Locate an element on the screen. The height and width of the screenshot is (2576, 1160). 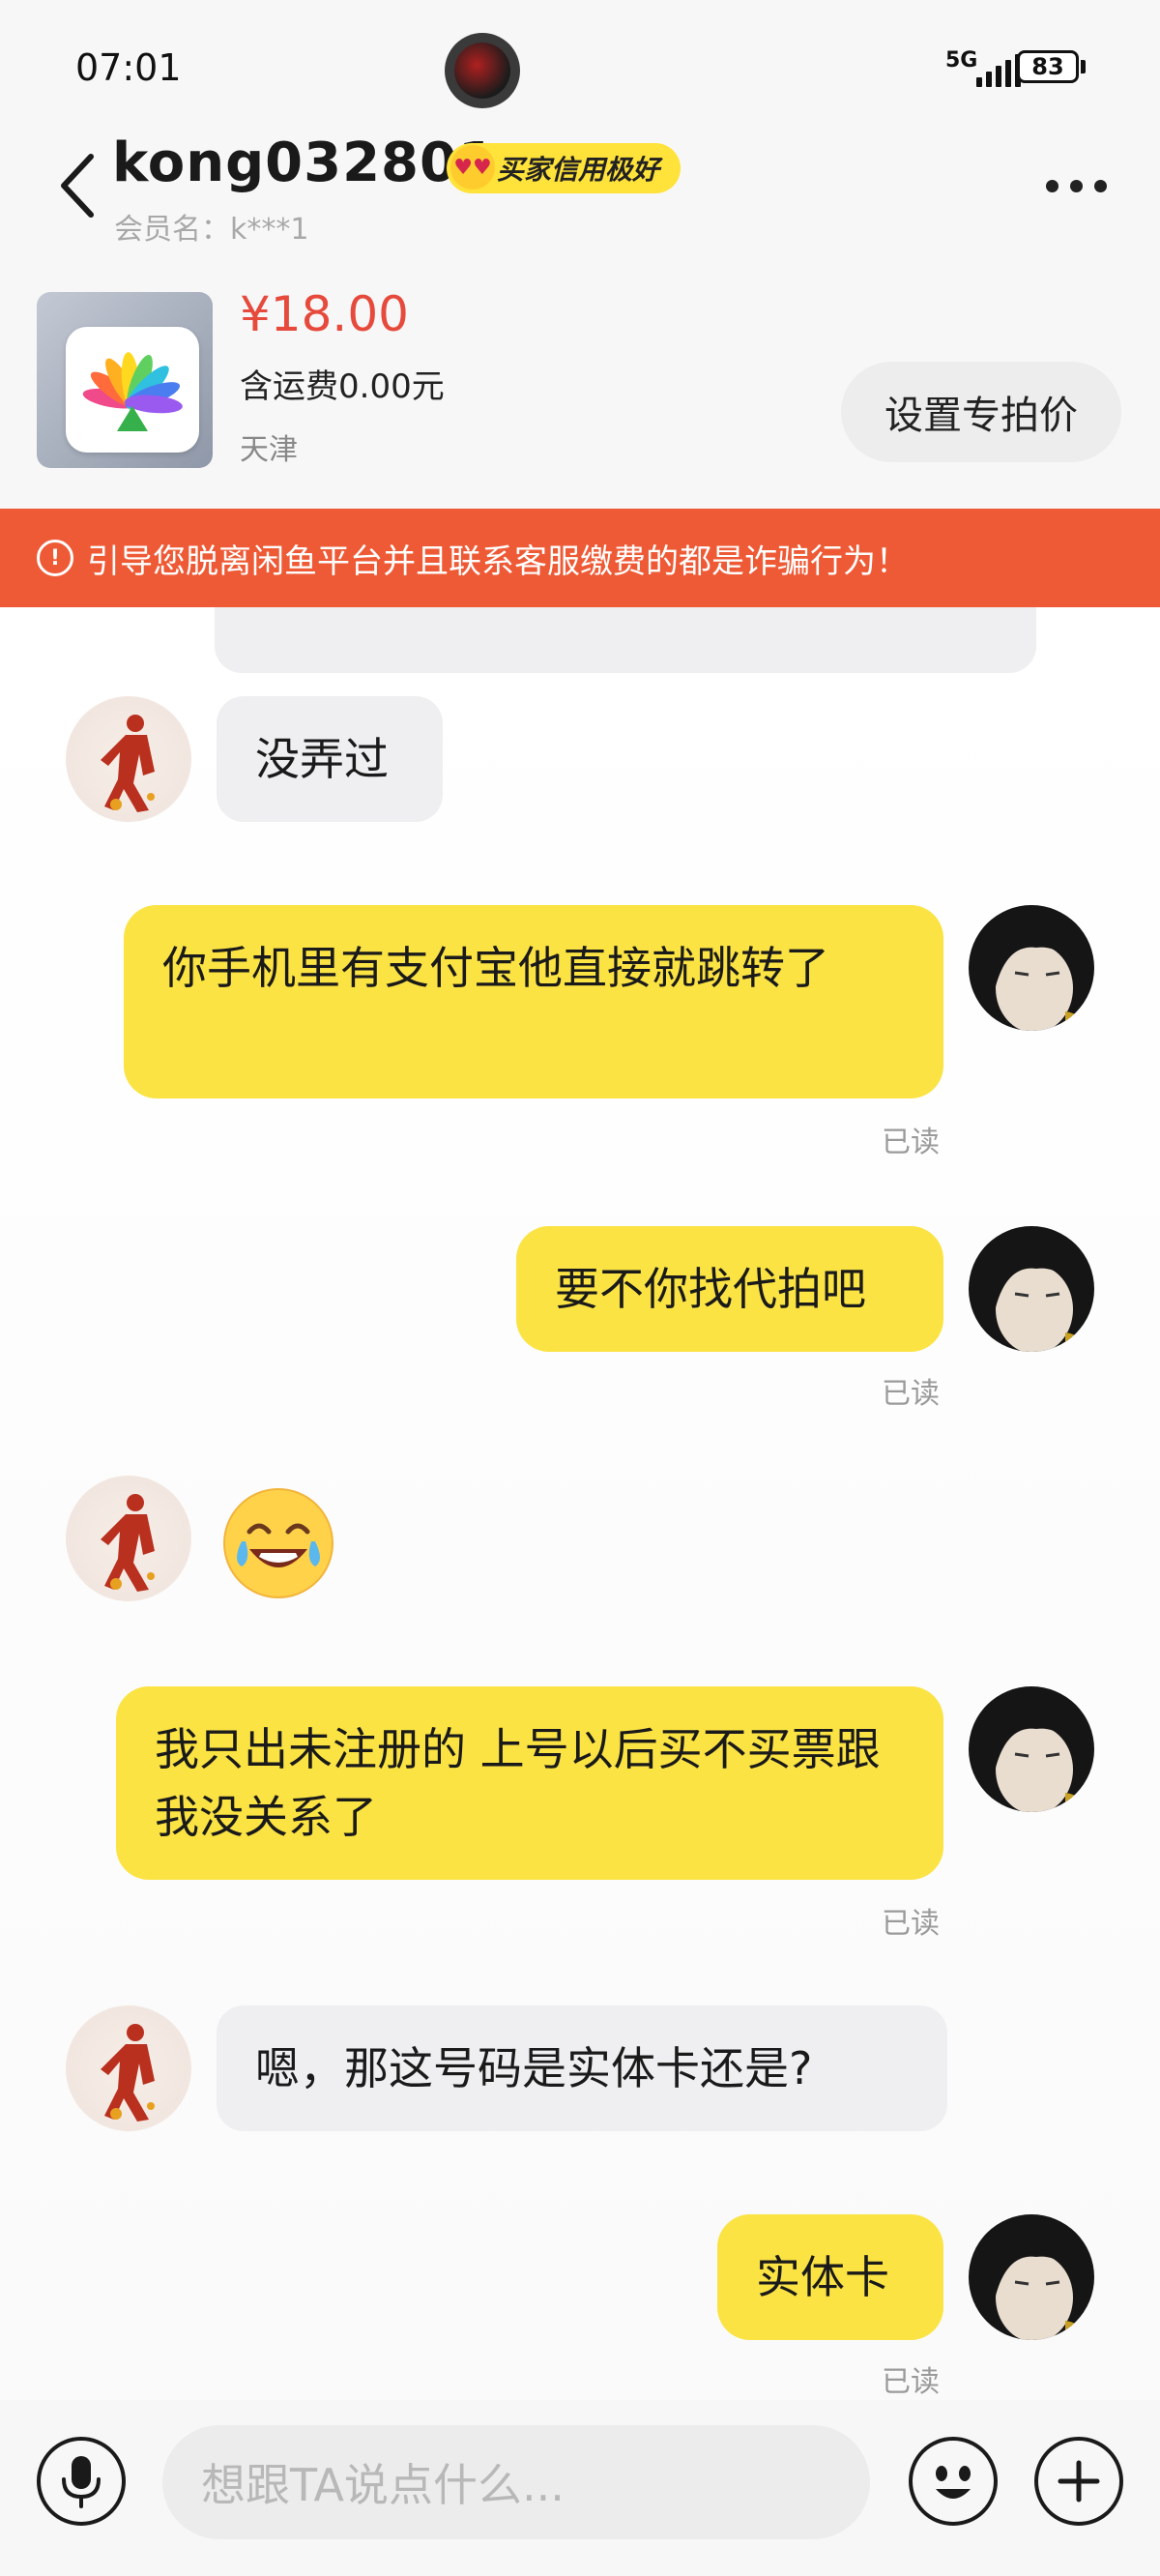
plus-icon is located at coordinates (1079, 2481).